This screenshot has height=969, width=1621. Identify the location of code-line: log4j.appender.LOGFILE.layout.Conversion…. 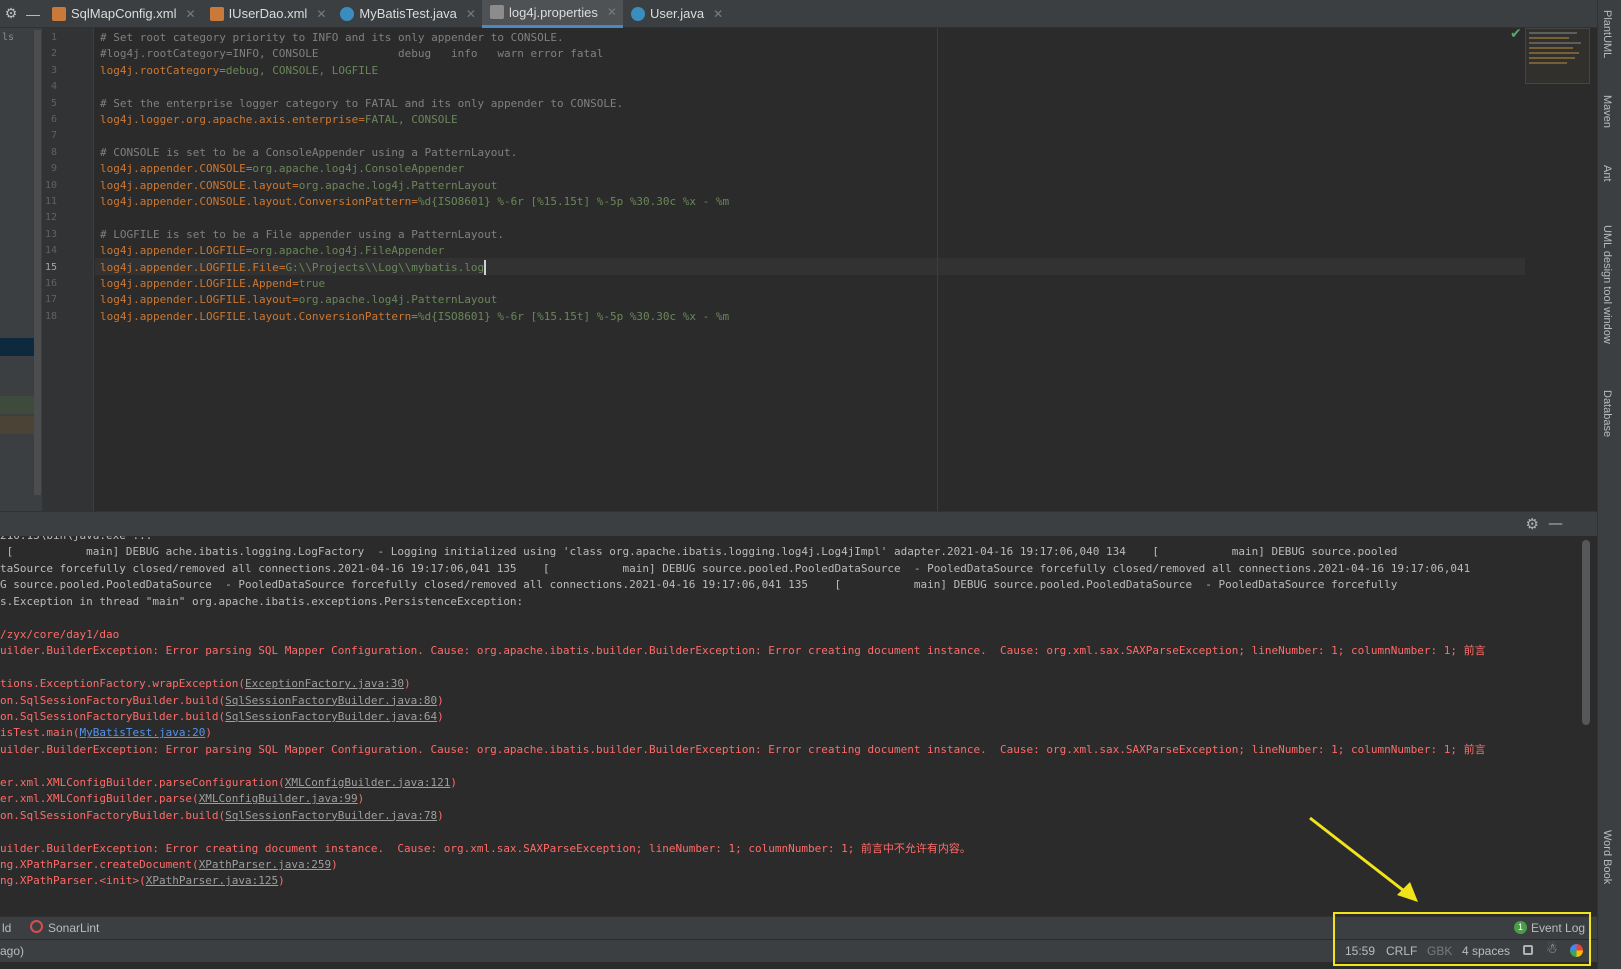
(415, 316).